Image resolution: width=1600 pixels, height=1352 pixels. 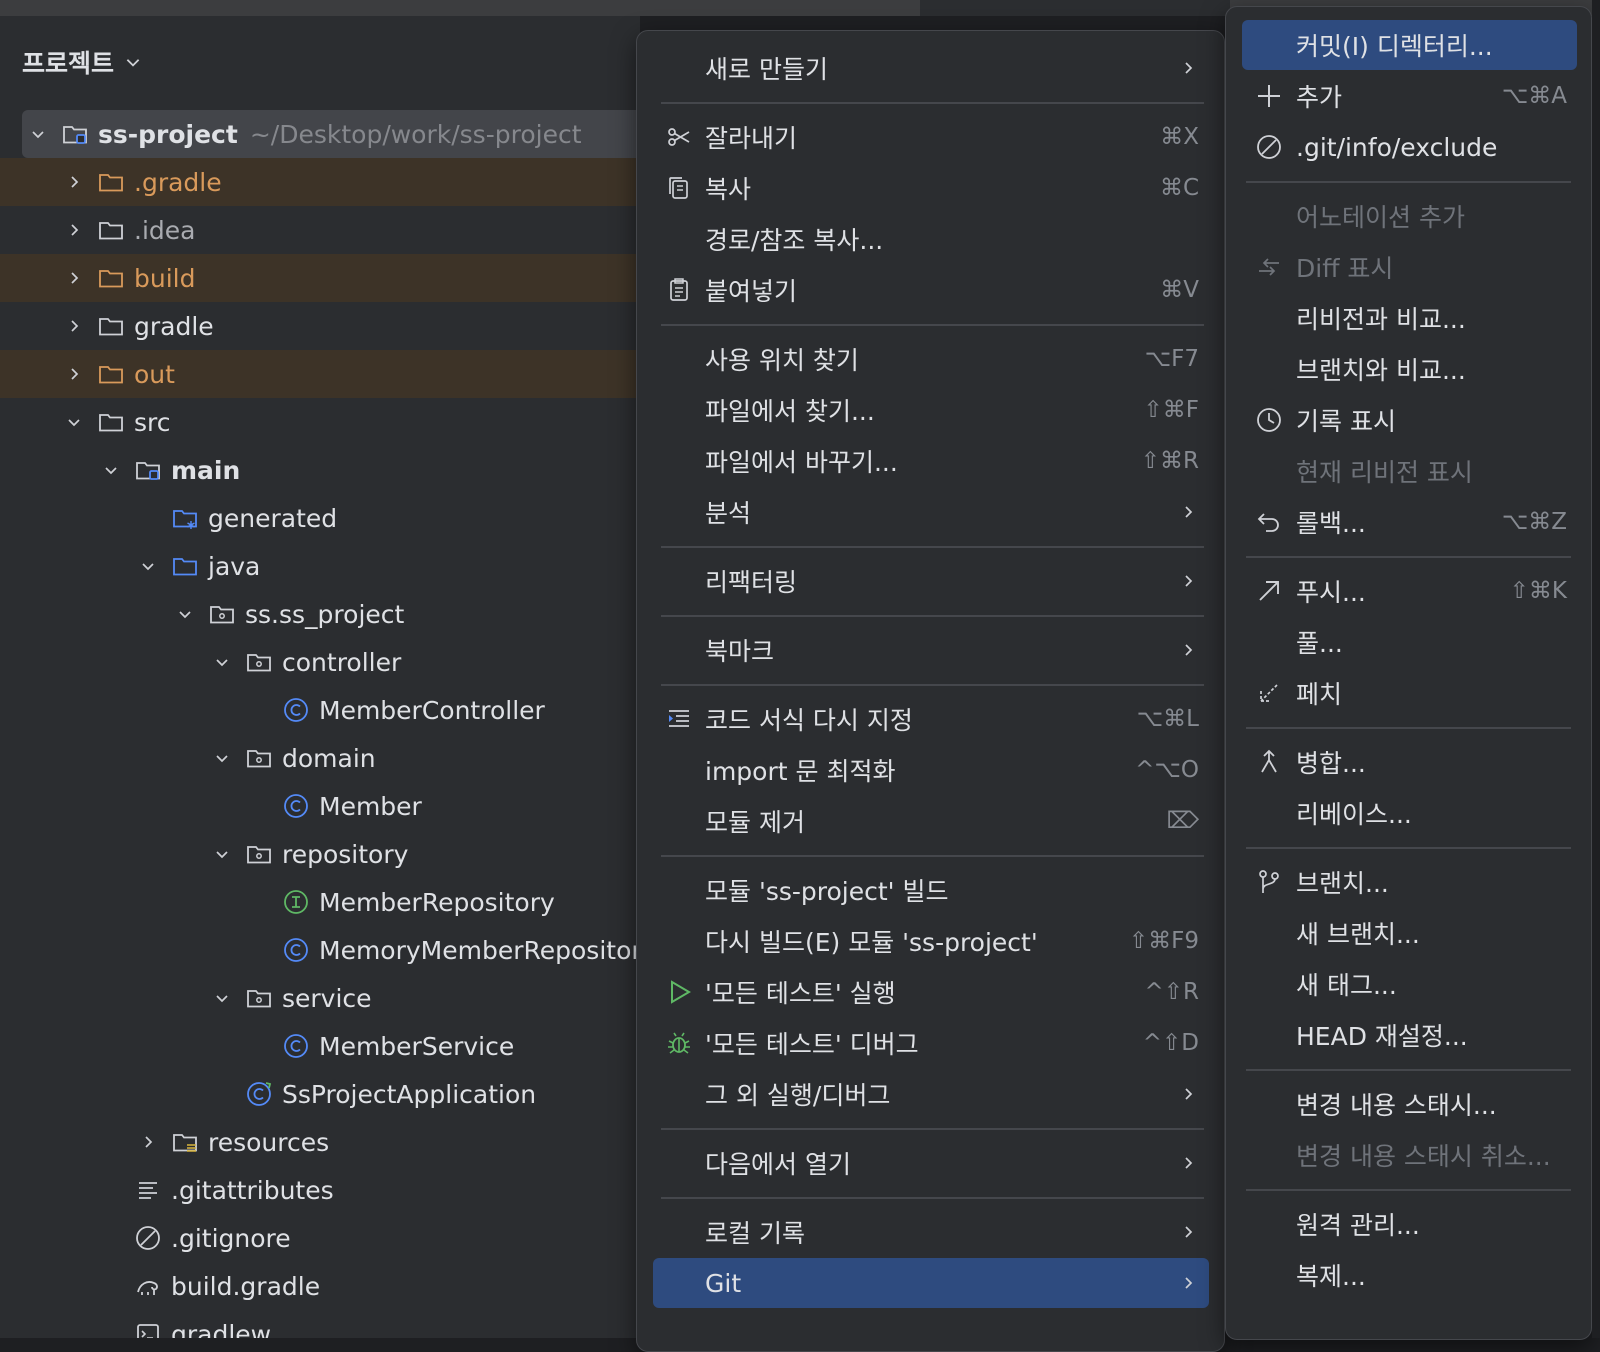 I want to click on menu-item: 잘라내기 ⌘X, so click(x=931, y=137).